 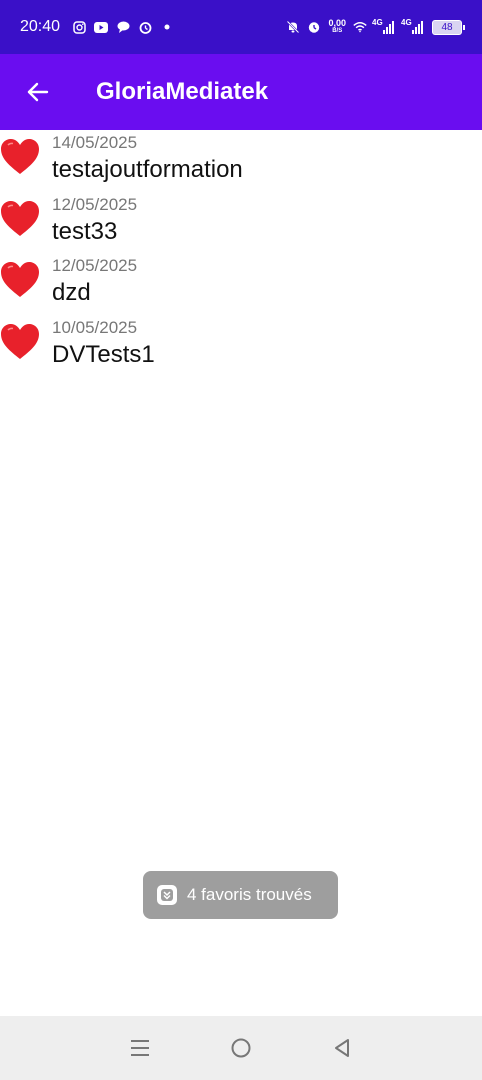 I want to click on home-icon, so click(x=241, y=1048).